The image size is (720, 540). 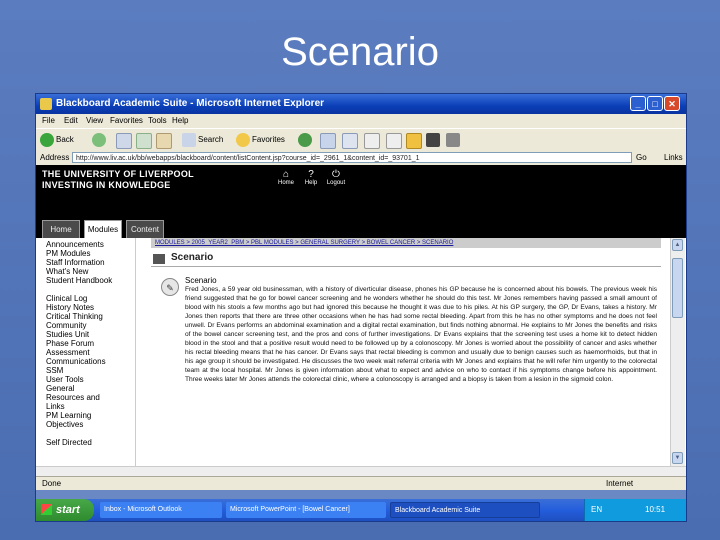 What do you see at coordinates (465, 510) in the screenshot?
I see `task-blackboard: Blackboard Academic Suite` at bounding box center [465, 510].